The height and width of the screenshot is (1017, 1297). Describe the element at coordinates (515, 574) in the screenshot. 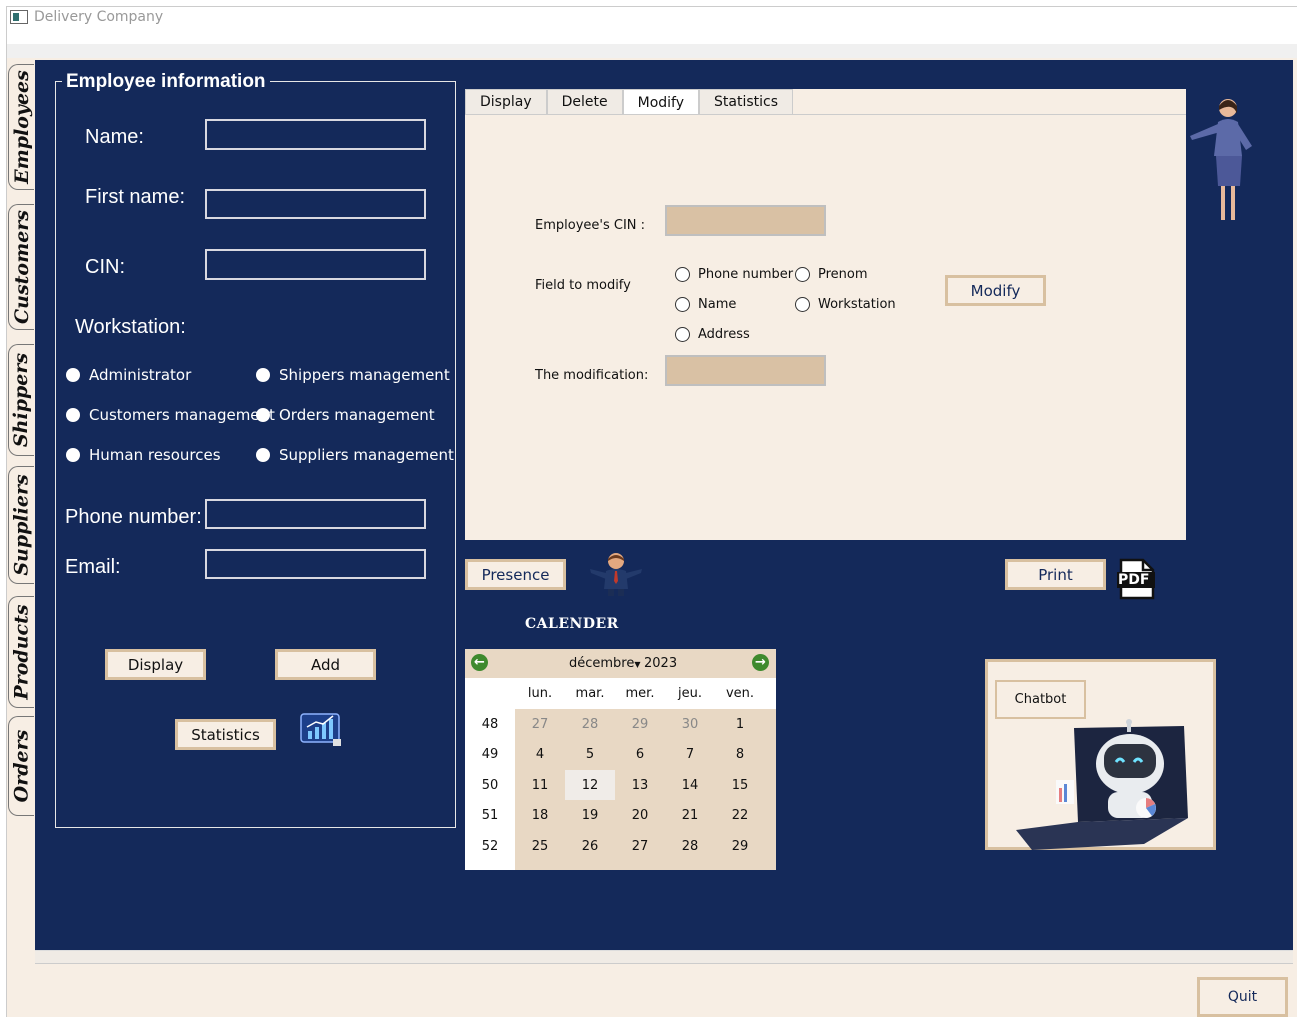

I see `presence-button: Presence` at that location.